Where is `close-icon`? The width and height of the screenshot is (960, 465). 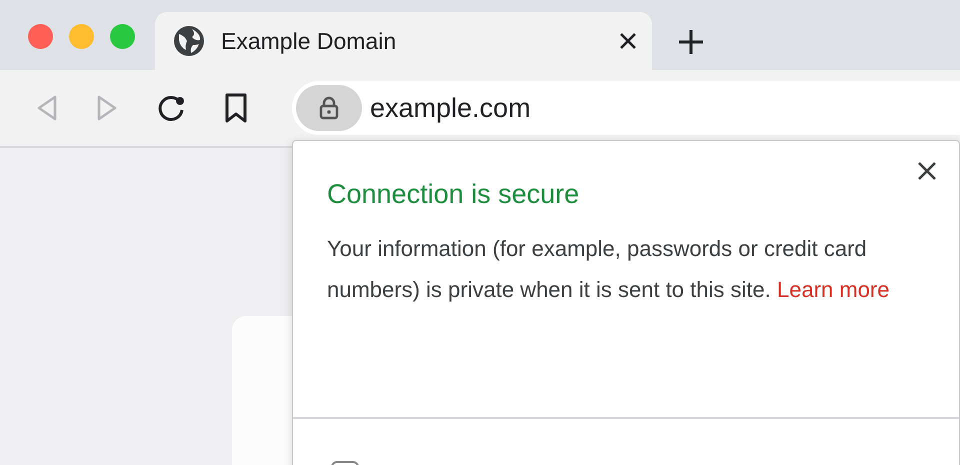 close-icon is located at coordinates (927, 171).